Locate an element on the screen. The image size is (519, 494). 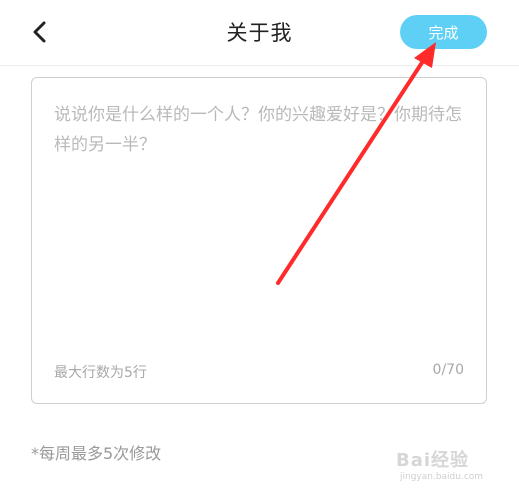
edit-limit-note: *每周最多5次修改 is located at coordinates (96, 453).